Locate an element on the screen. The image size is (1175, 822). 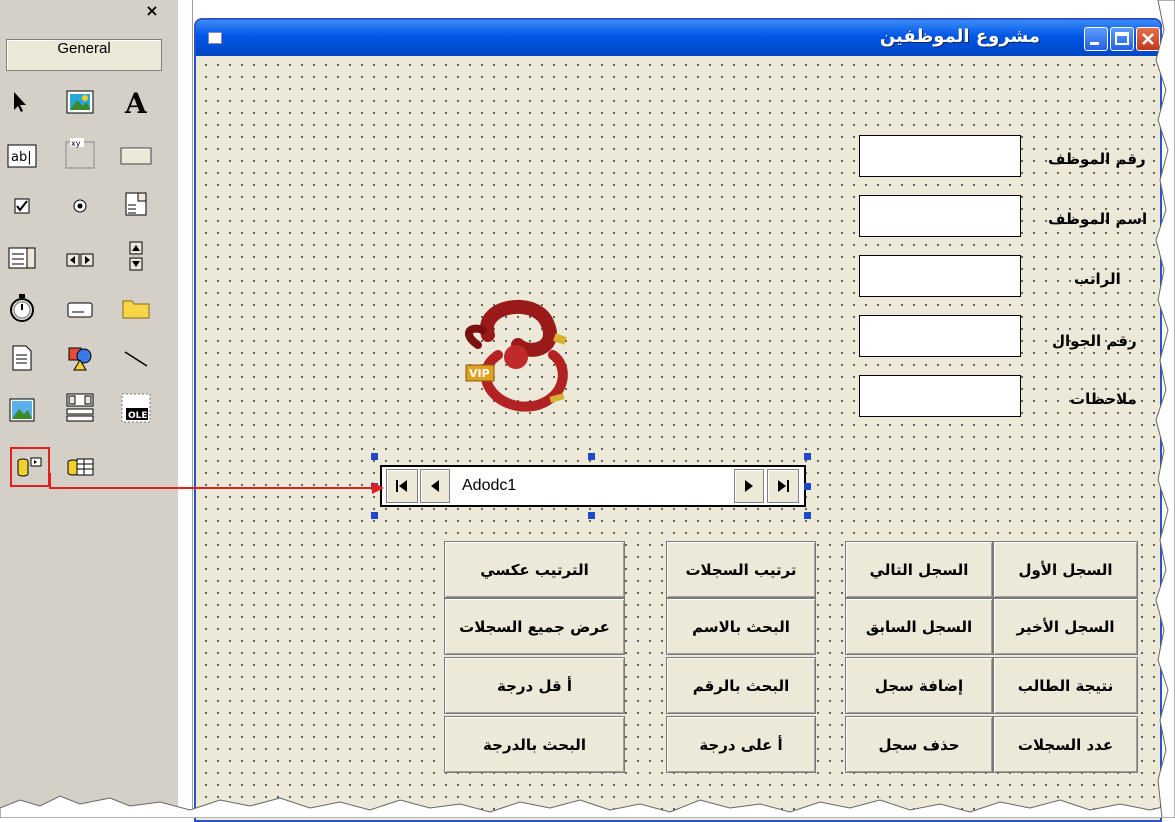
salary-field is located at coordinates (940, 276).